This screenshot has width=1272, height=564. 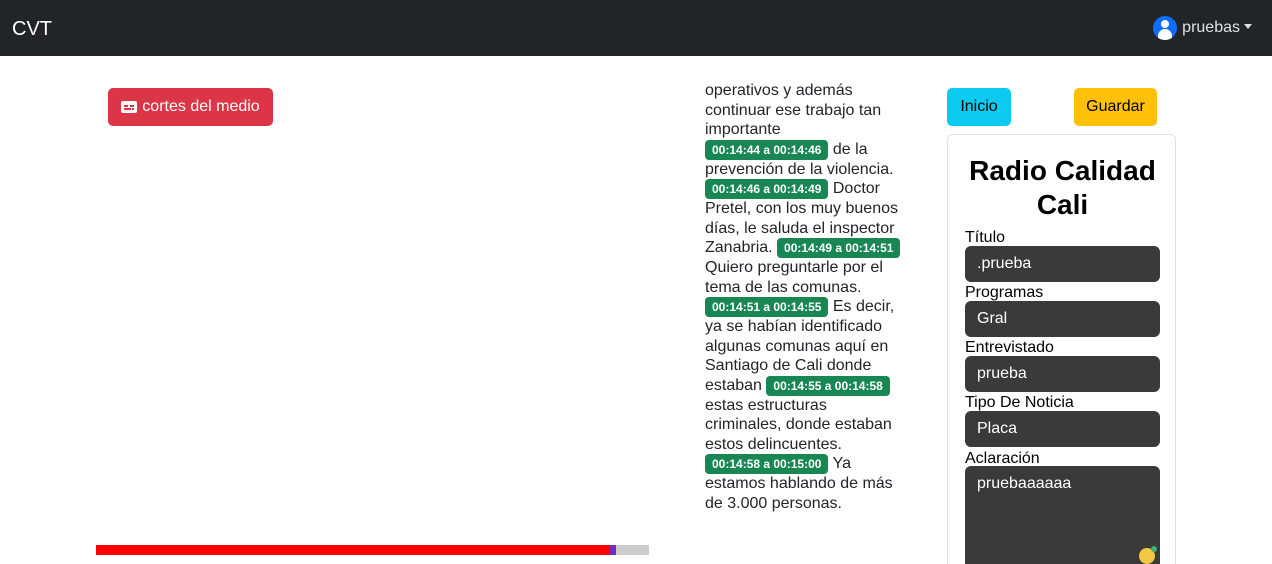 What do you see at coordinates (1165, 28) in the screenshot?
I see `user-circle-icon` at bounding box center [1165, 28].